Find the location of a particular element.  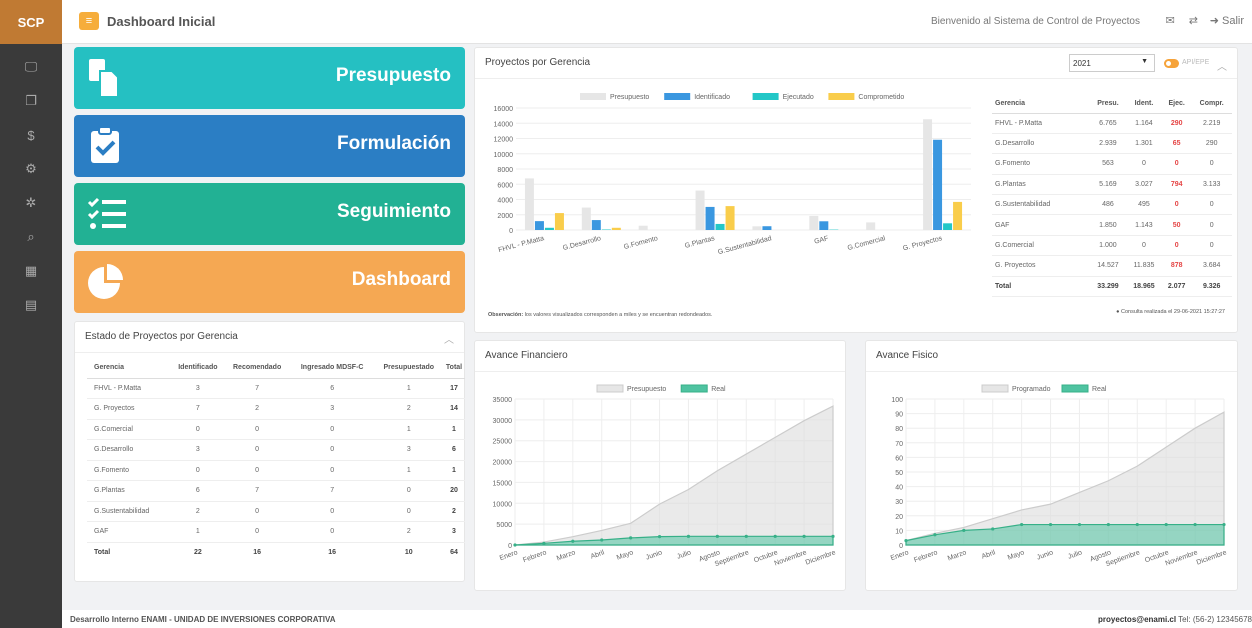

year-select: 2021 ▼ is located at coordinates (1112, 63).